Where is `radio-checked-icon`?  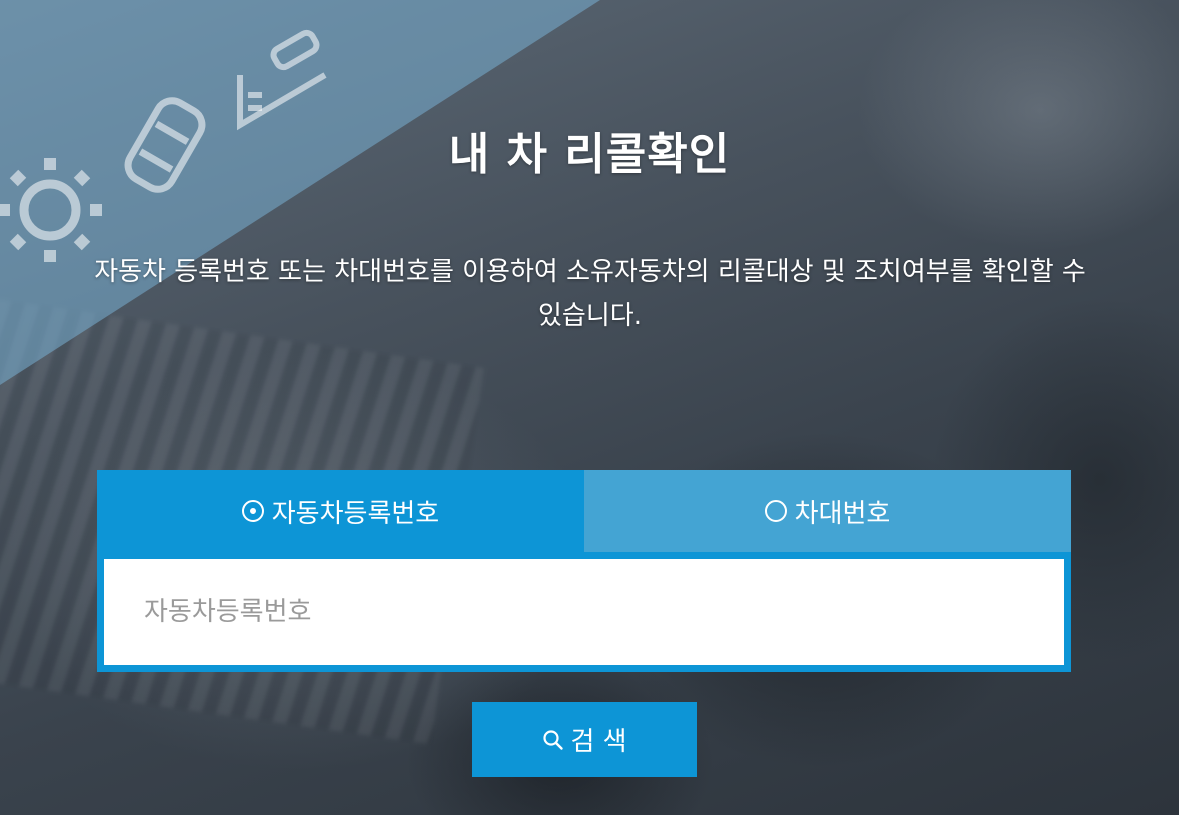
radio-checked-icon is located at coordinates (252, 511).